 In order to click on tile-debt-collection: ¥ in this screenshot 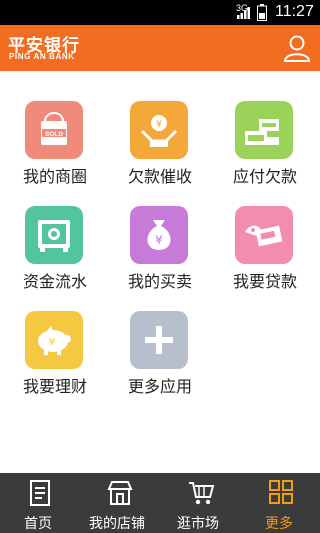, I will do `click(159, 130)`.